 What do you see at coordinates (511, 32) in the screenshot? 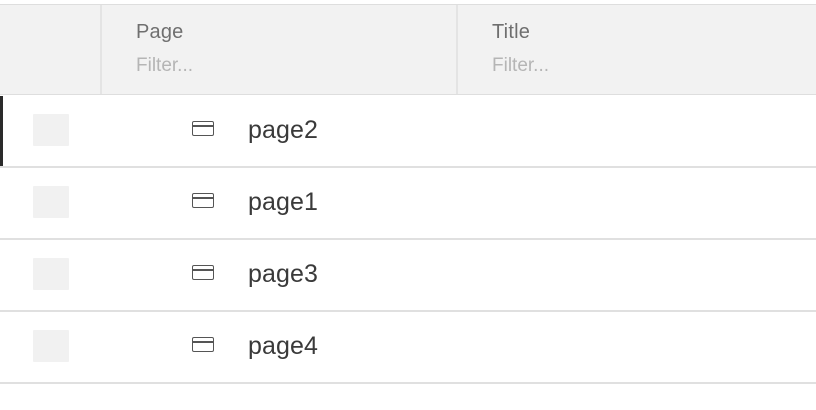
I see `title-column-label: Title` at bounding box center [511, 32].